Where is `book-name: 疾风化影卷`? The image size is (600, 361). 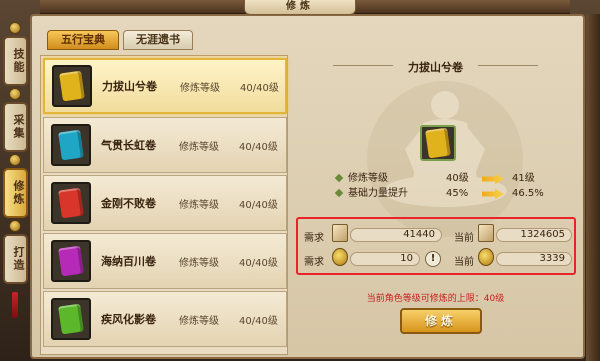 book-name: 疾风化影卷 is located at coordinates (128, 319).